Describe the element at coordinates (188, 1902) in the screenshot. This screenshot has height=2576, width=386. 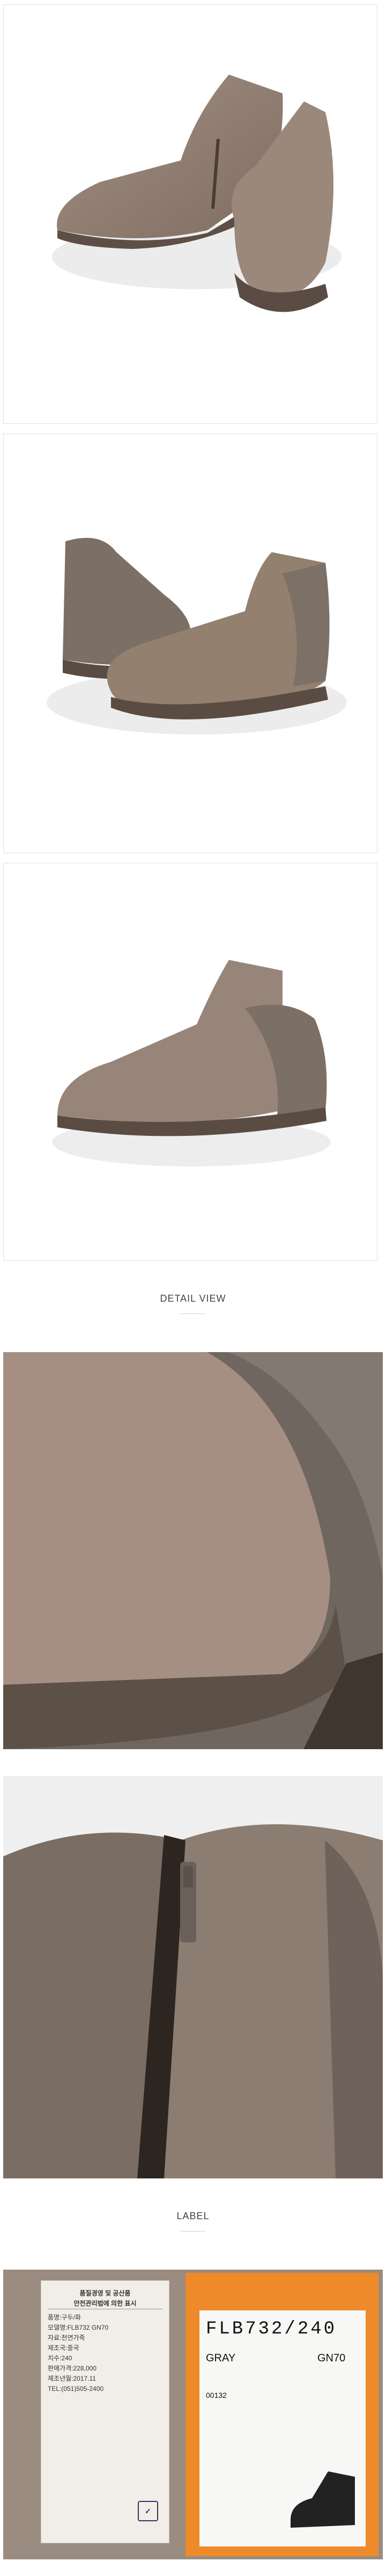
I see `zipper-pull-icon` at that location.